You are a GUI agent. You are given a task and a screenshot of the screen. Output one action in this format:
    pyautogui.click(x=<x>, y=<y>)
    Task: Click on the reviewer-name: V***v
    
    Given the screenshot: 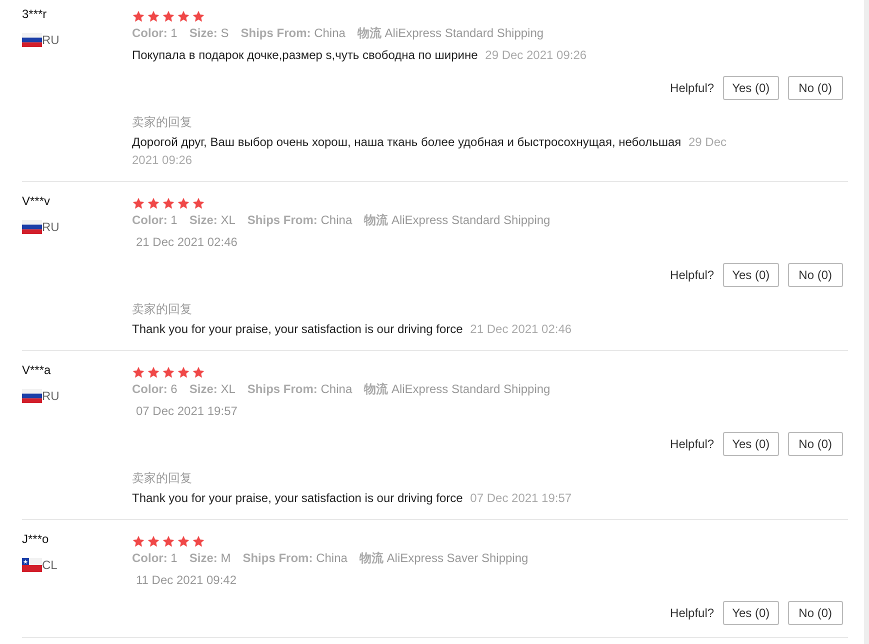 What is the action you would take?
    pyautogui.click(x=36, y=201)
    